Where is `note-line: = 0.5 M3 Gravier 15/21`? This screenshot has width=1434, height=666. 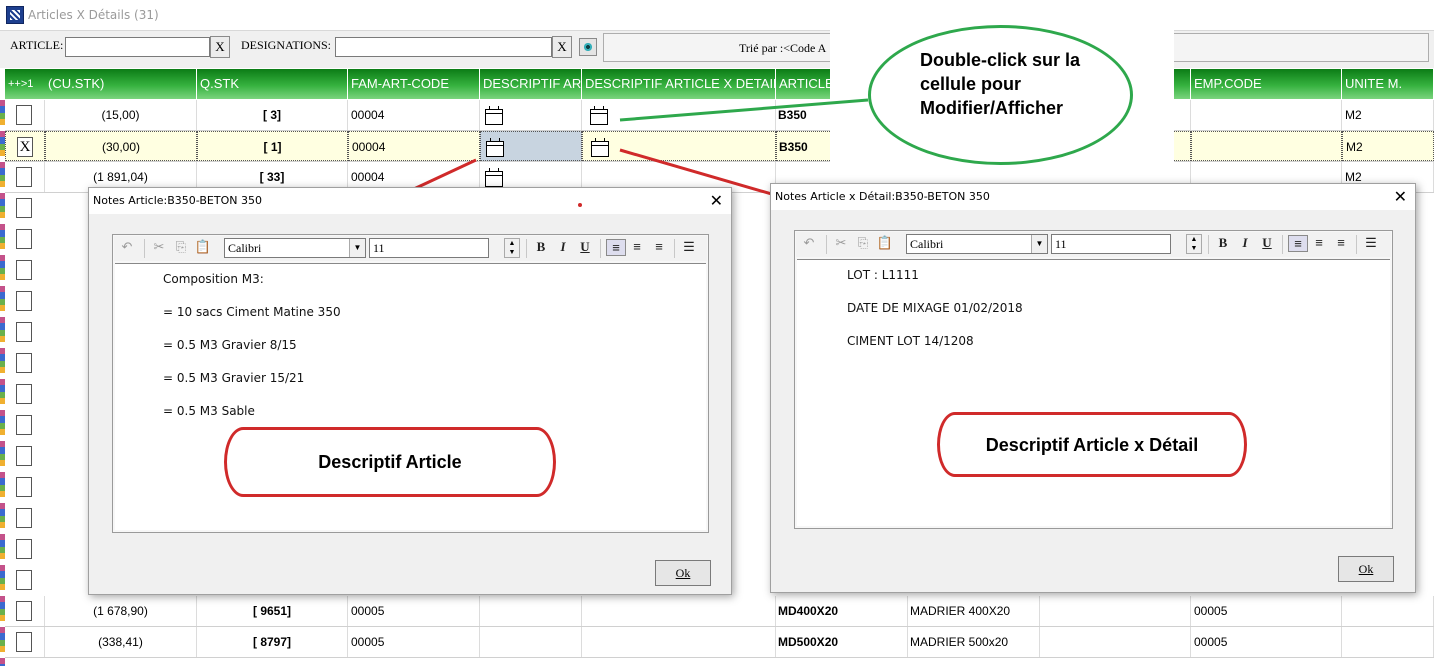 note-line: = 0.5 M3 Gravier 15/21 is located at coordinates (234, 378).